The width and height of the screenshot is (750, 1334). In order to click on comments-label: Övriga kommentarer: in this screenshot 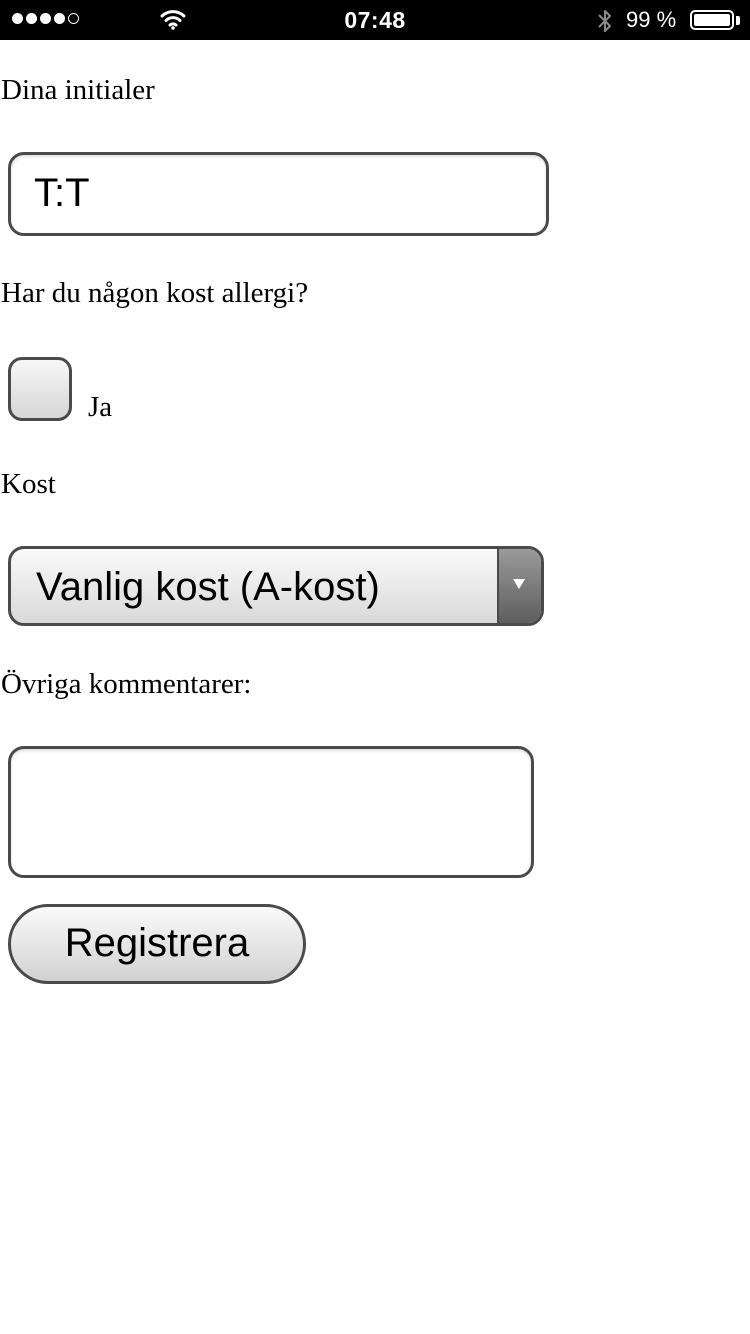, I will do `click(126, 684)`.